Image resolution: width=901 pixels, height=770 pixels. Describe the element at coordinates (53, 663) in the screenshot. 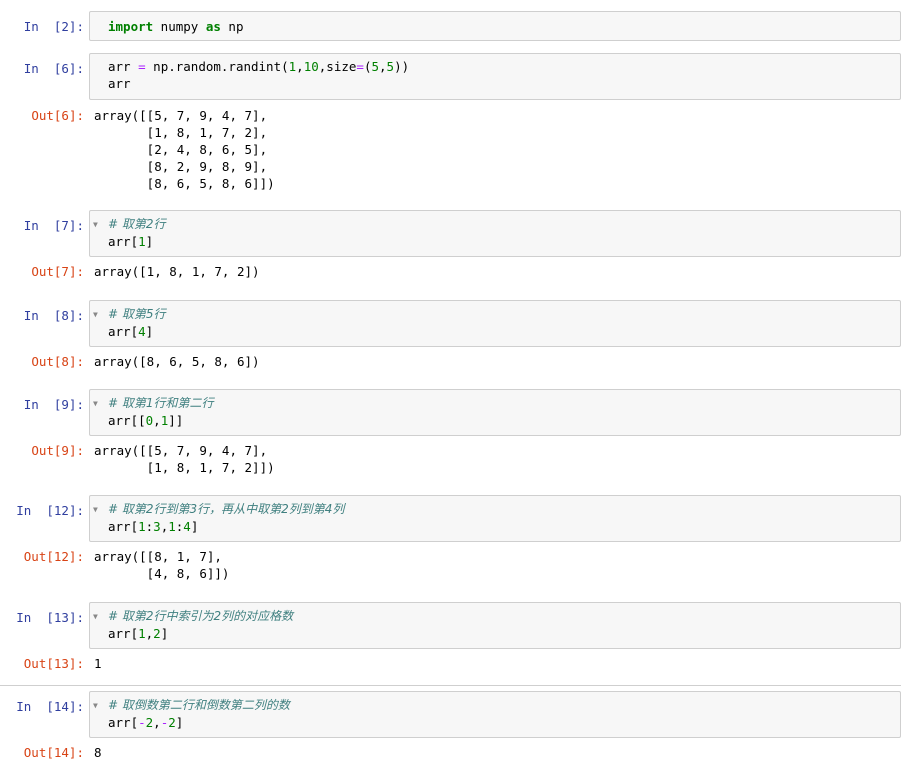

I see `output-prompt: Out[13]:` at that location.